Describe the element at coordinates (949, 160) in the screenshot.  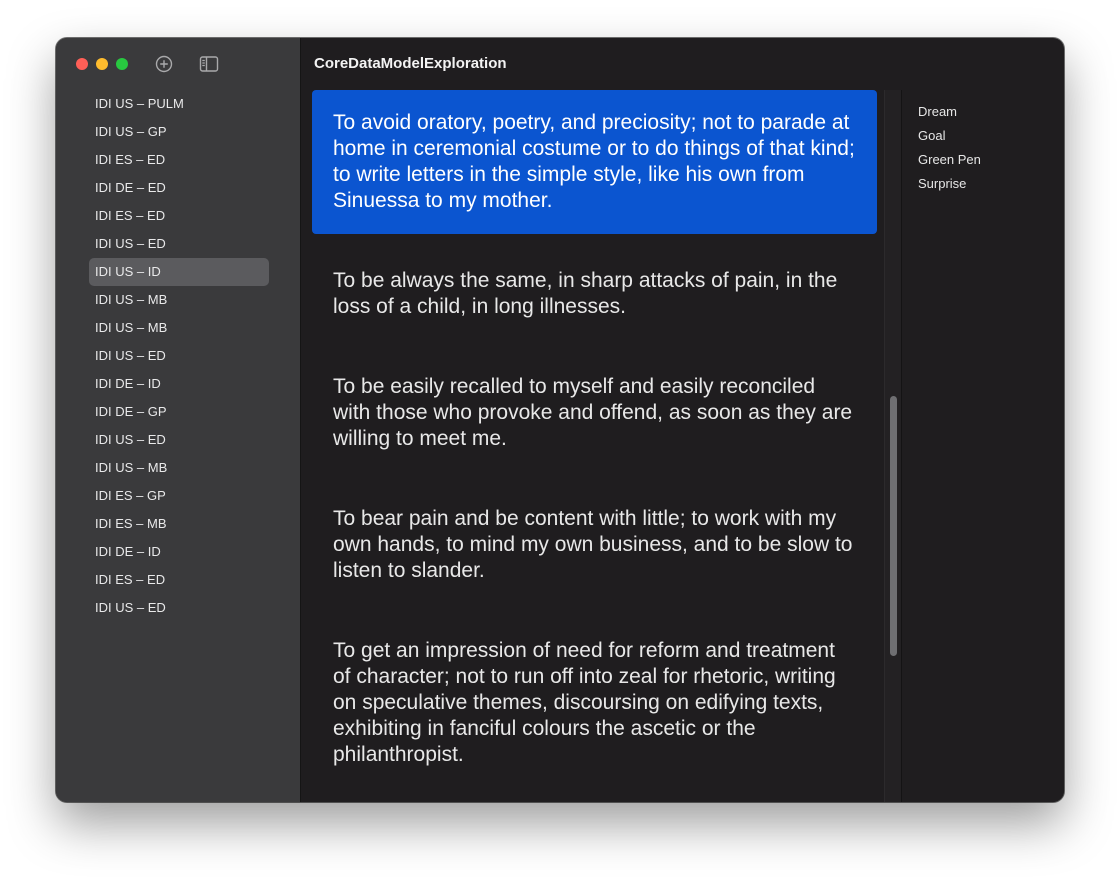
I see `tag-item: Green Pen` at that location.